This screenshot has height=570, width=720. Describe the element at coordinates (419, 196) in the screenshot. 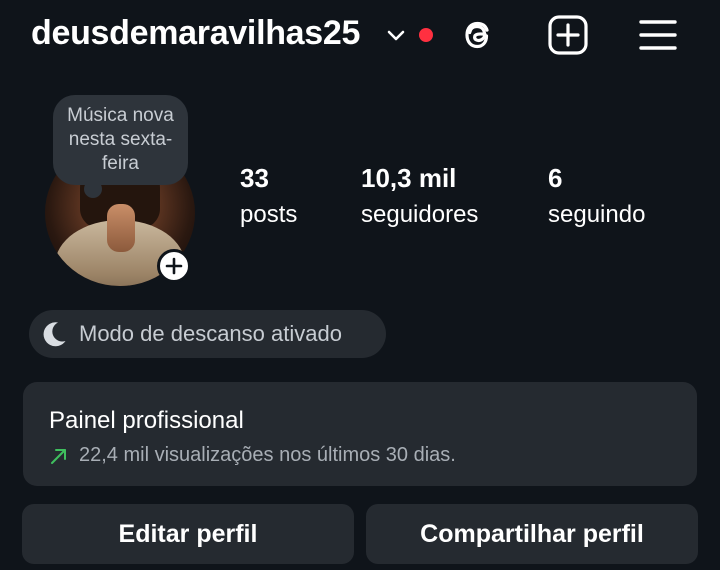

I see `stat-followers: 10,3 mil seguidores` at that location.